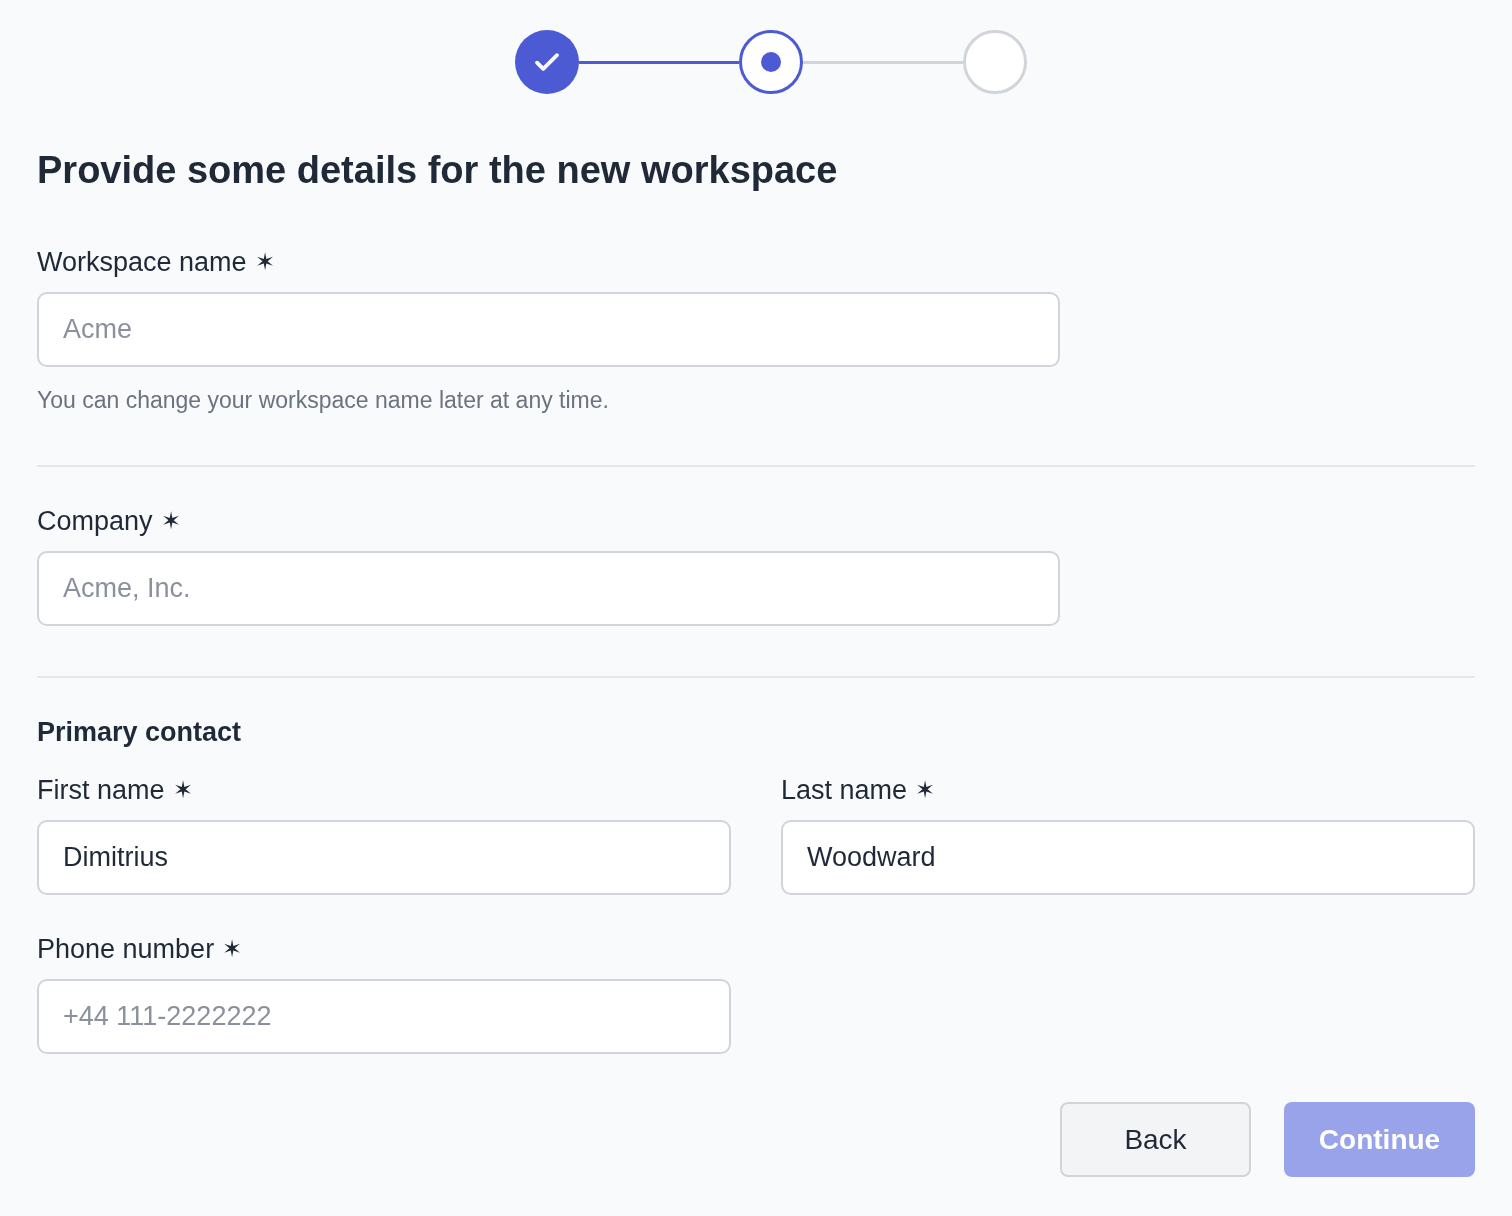 This screenshot has width=1512, height=1216. Describe the element at coordinates (1155, 1139) in the screenshot. I see `back-button: Back` at that location.